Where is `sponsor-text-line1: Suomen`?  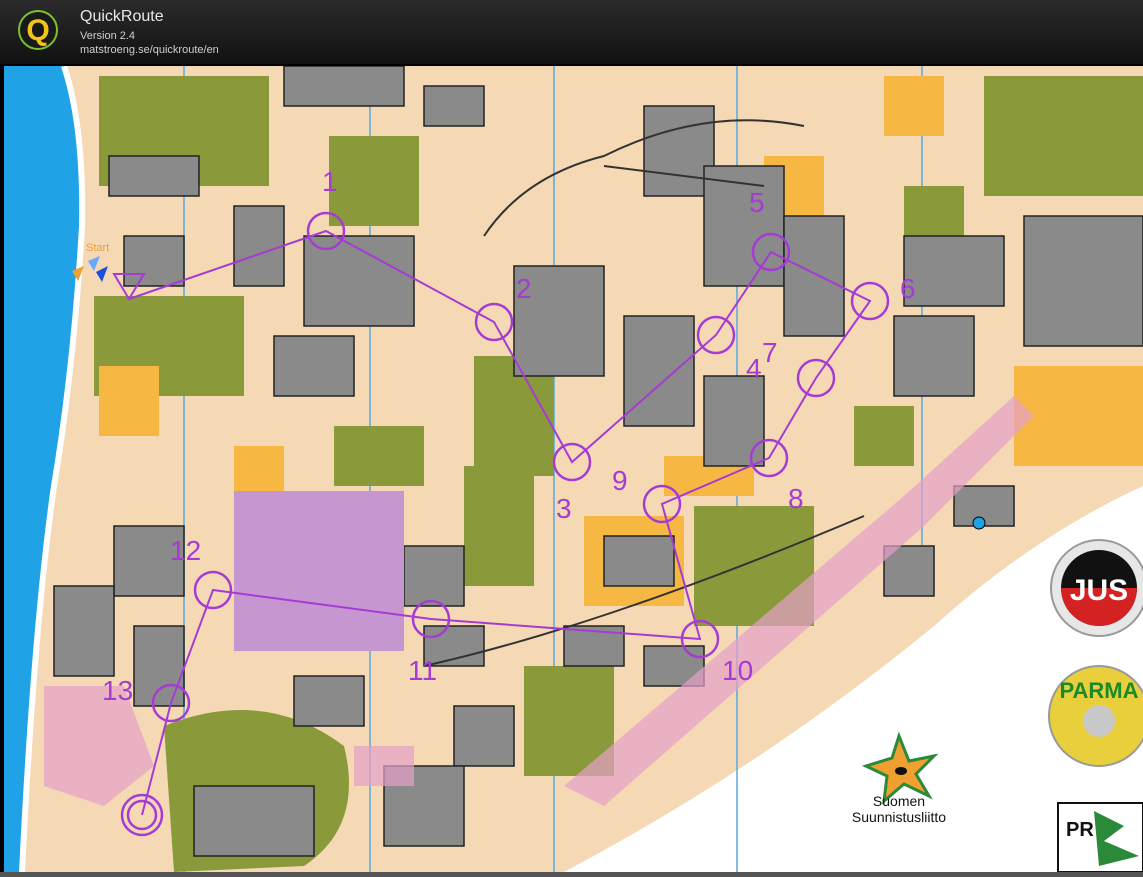 sponsor-text-line1: Suomen is located at coordinates (899, 801).